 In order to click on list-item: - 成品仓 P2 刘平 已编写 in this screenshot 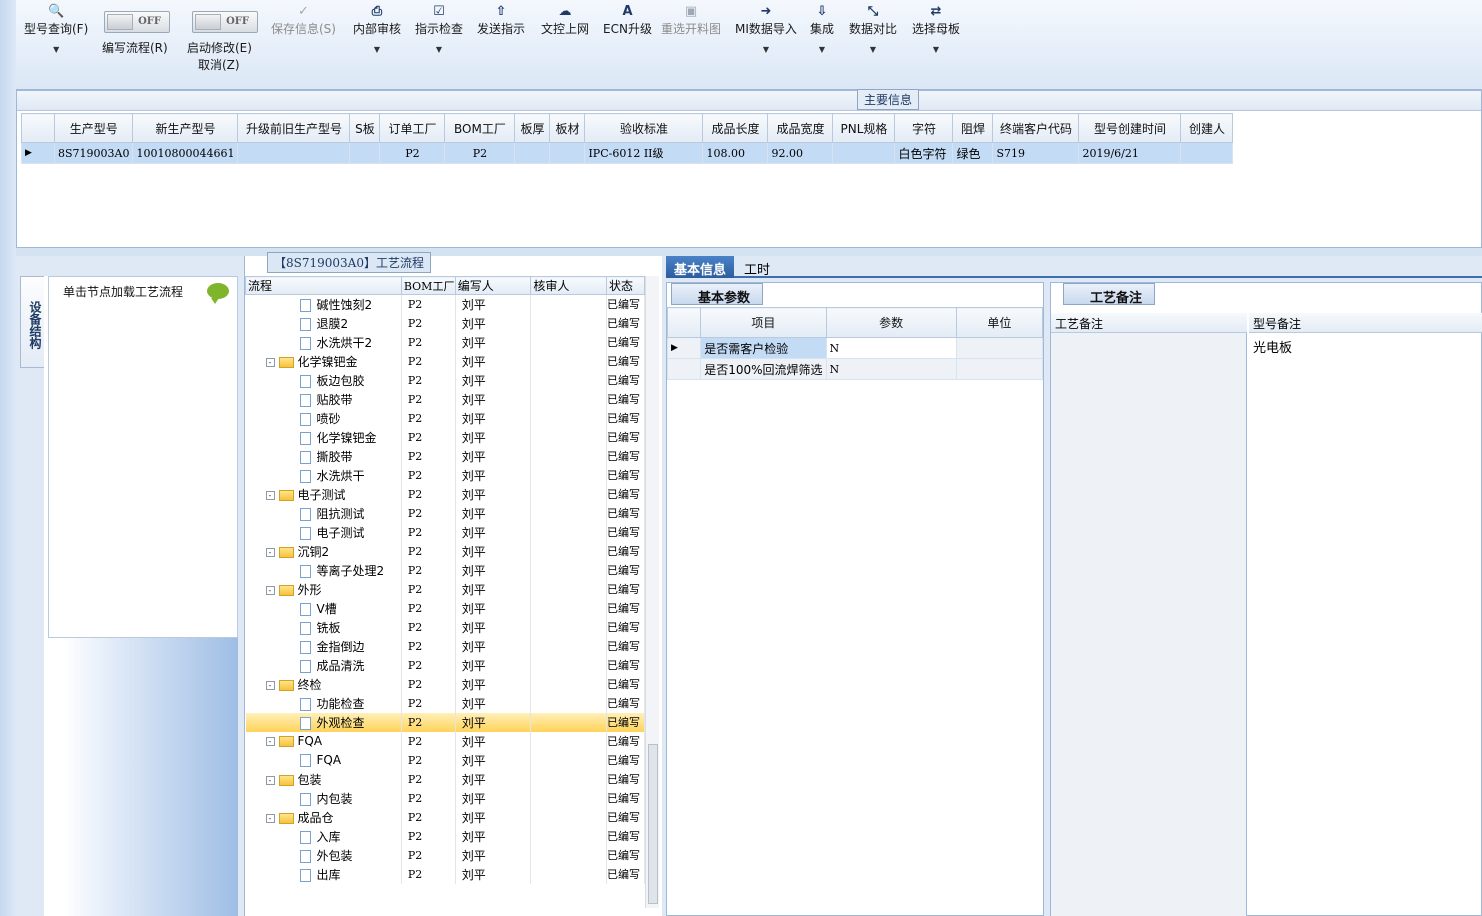, I will do `click(445, 817)`.